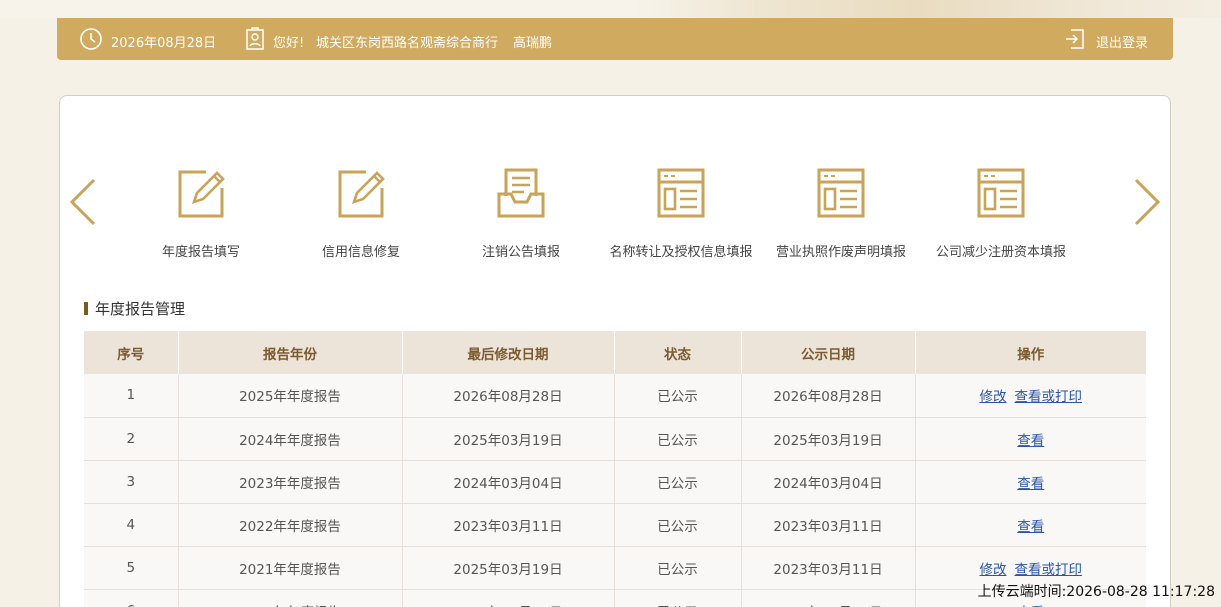  Describe the element at coordinates (1122, 41) in the screenshot. I see `logout-link: 退出登录` at that location.